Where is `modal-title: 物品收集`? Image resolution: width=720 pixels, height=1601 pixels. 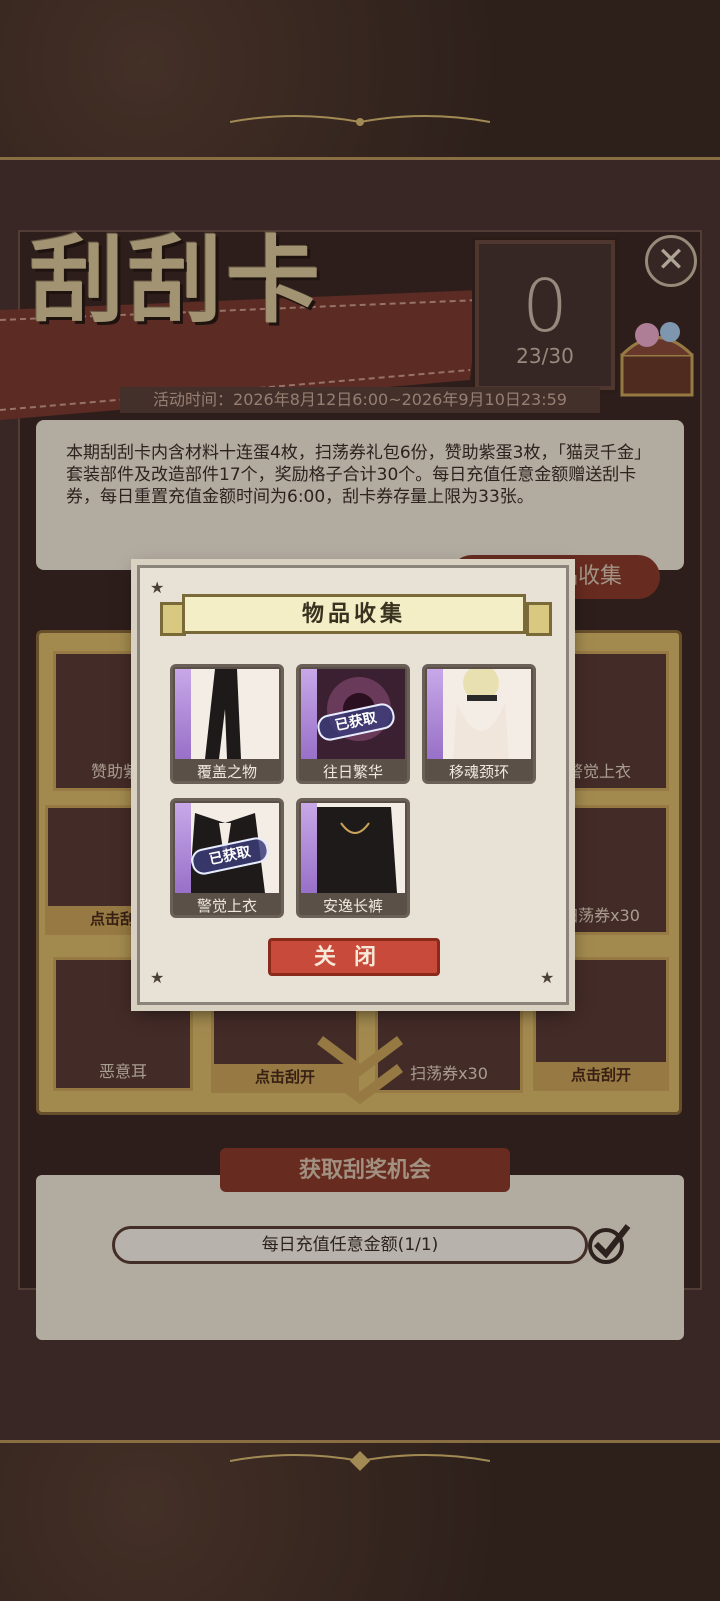 modal-title: 物品收集 is located at coordinates (354, 614).